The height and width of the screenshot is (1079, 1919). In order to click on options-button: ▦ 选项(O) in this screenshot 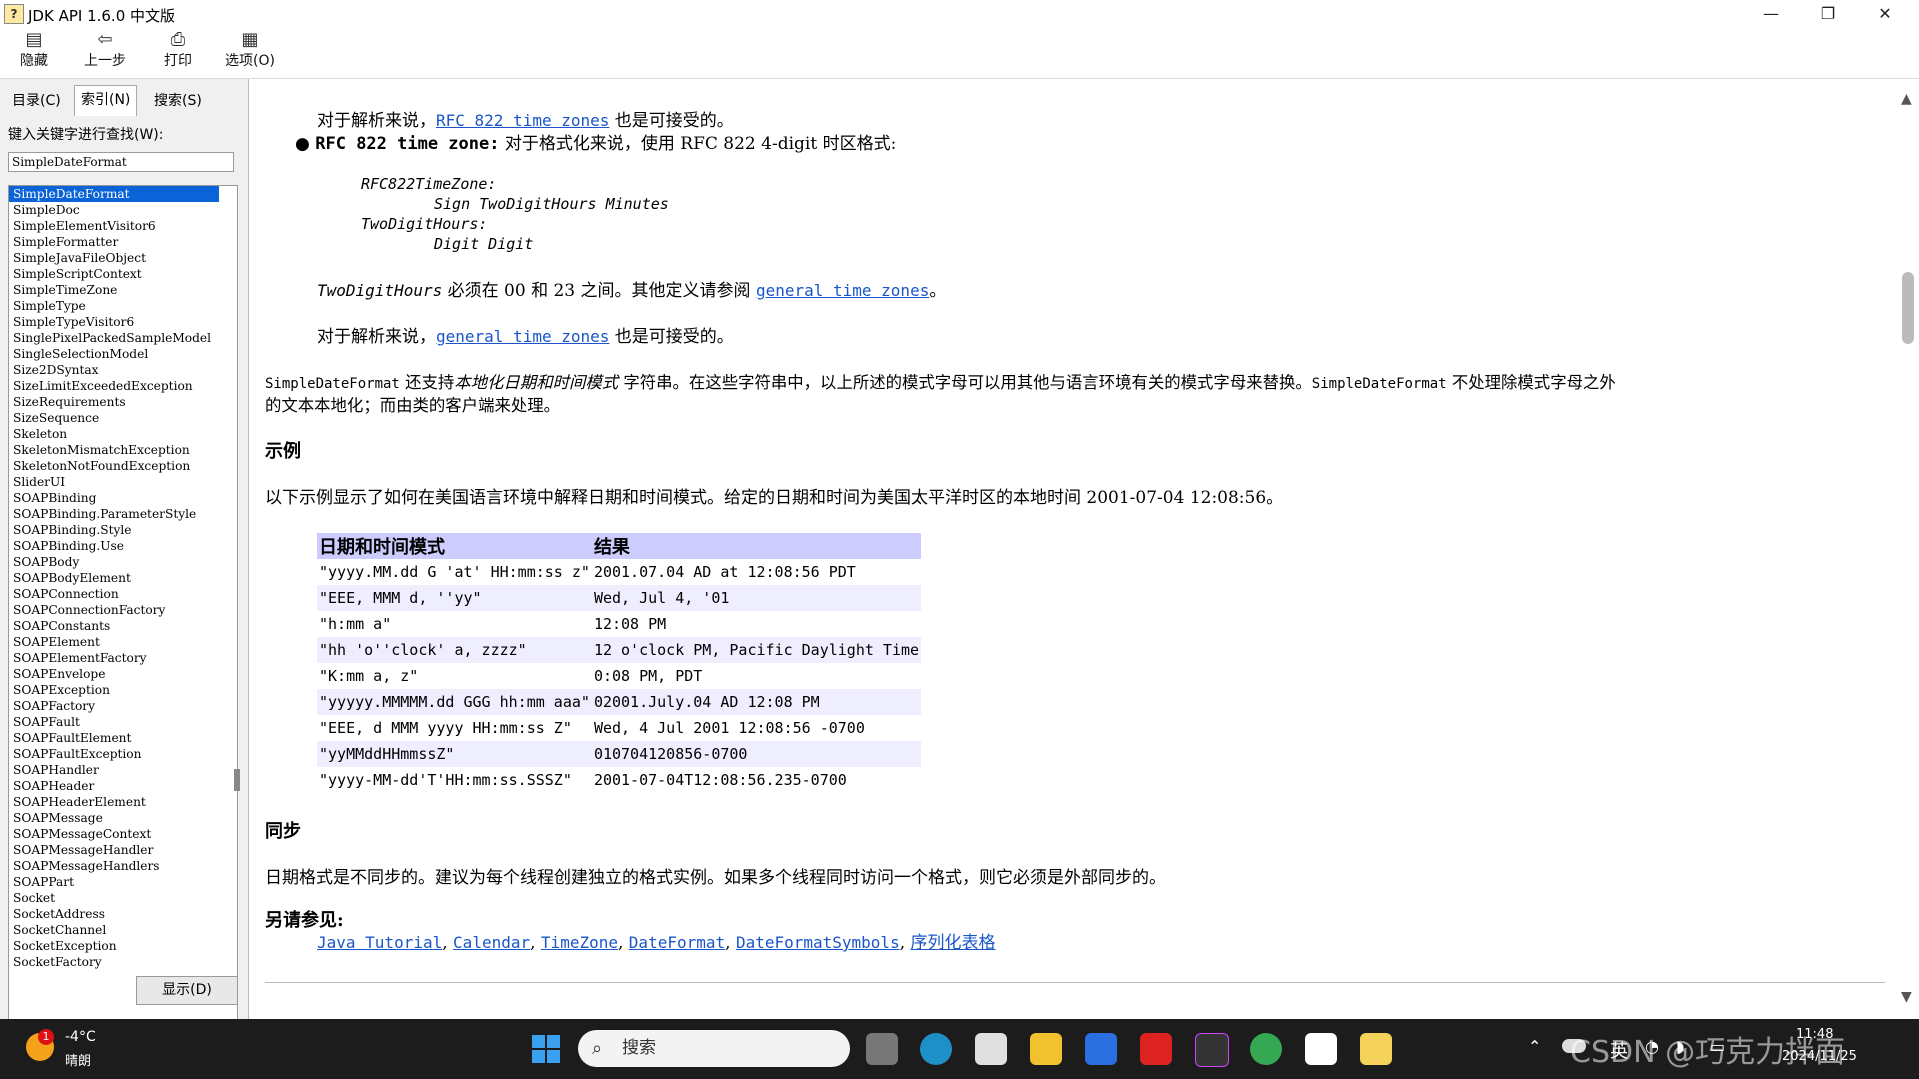, I will do `click(250, 50)`.